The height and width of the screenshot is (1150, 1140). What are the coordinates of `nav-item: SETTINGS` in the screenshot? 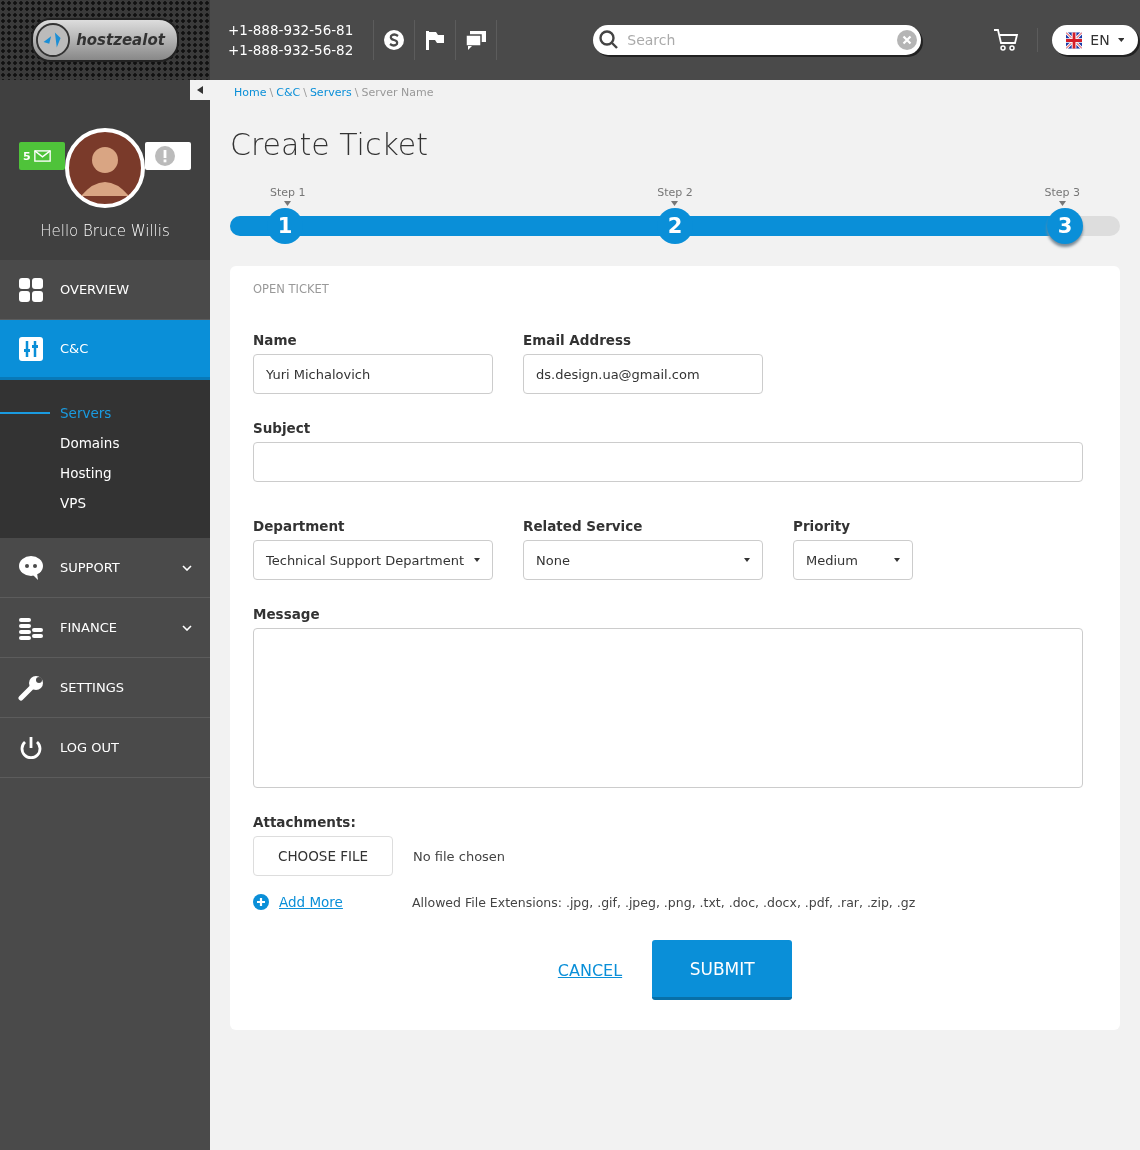 It's located at (105, 688).